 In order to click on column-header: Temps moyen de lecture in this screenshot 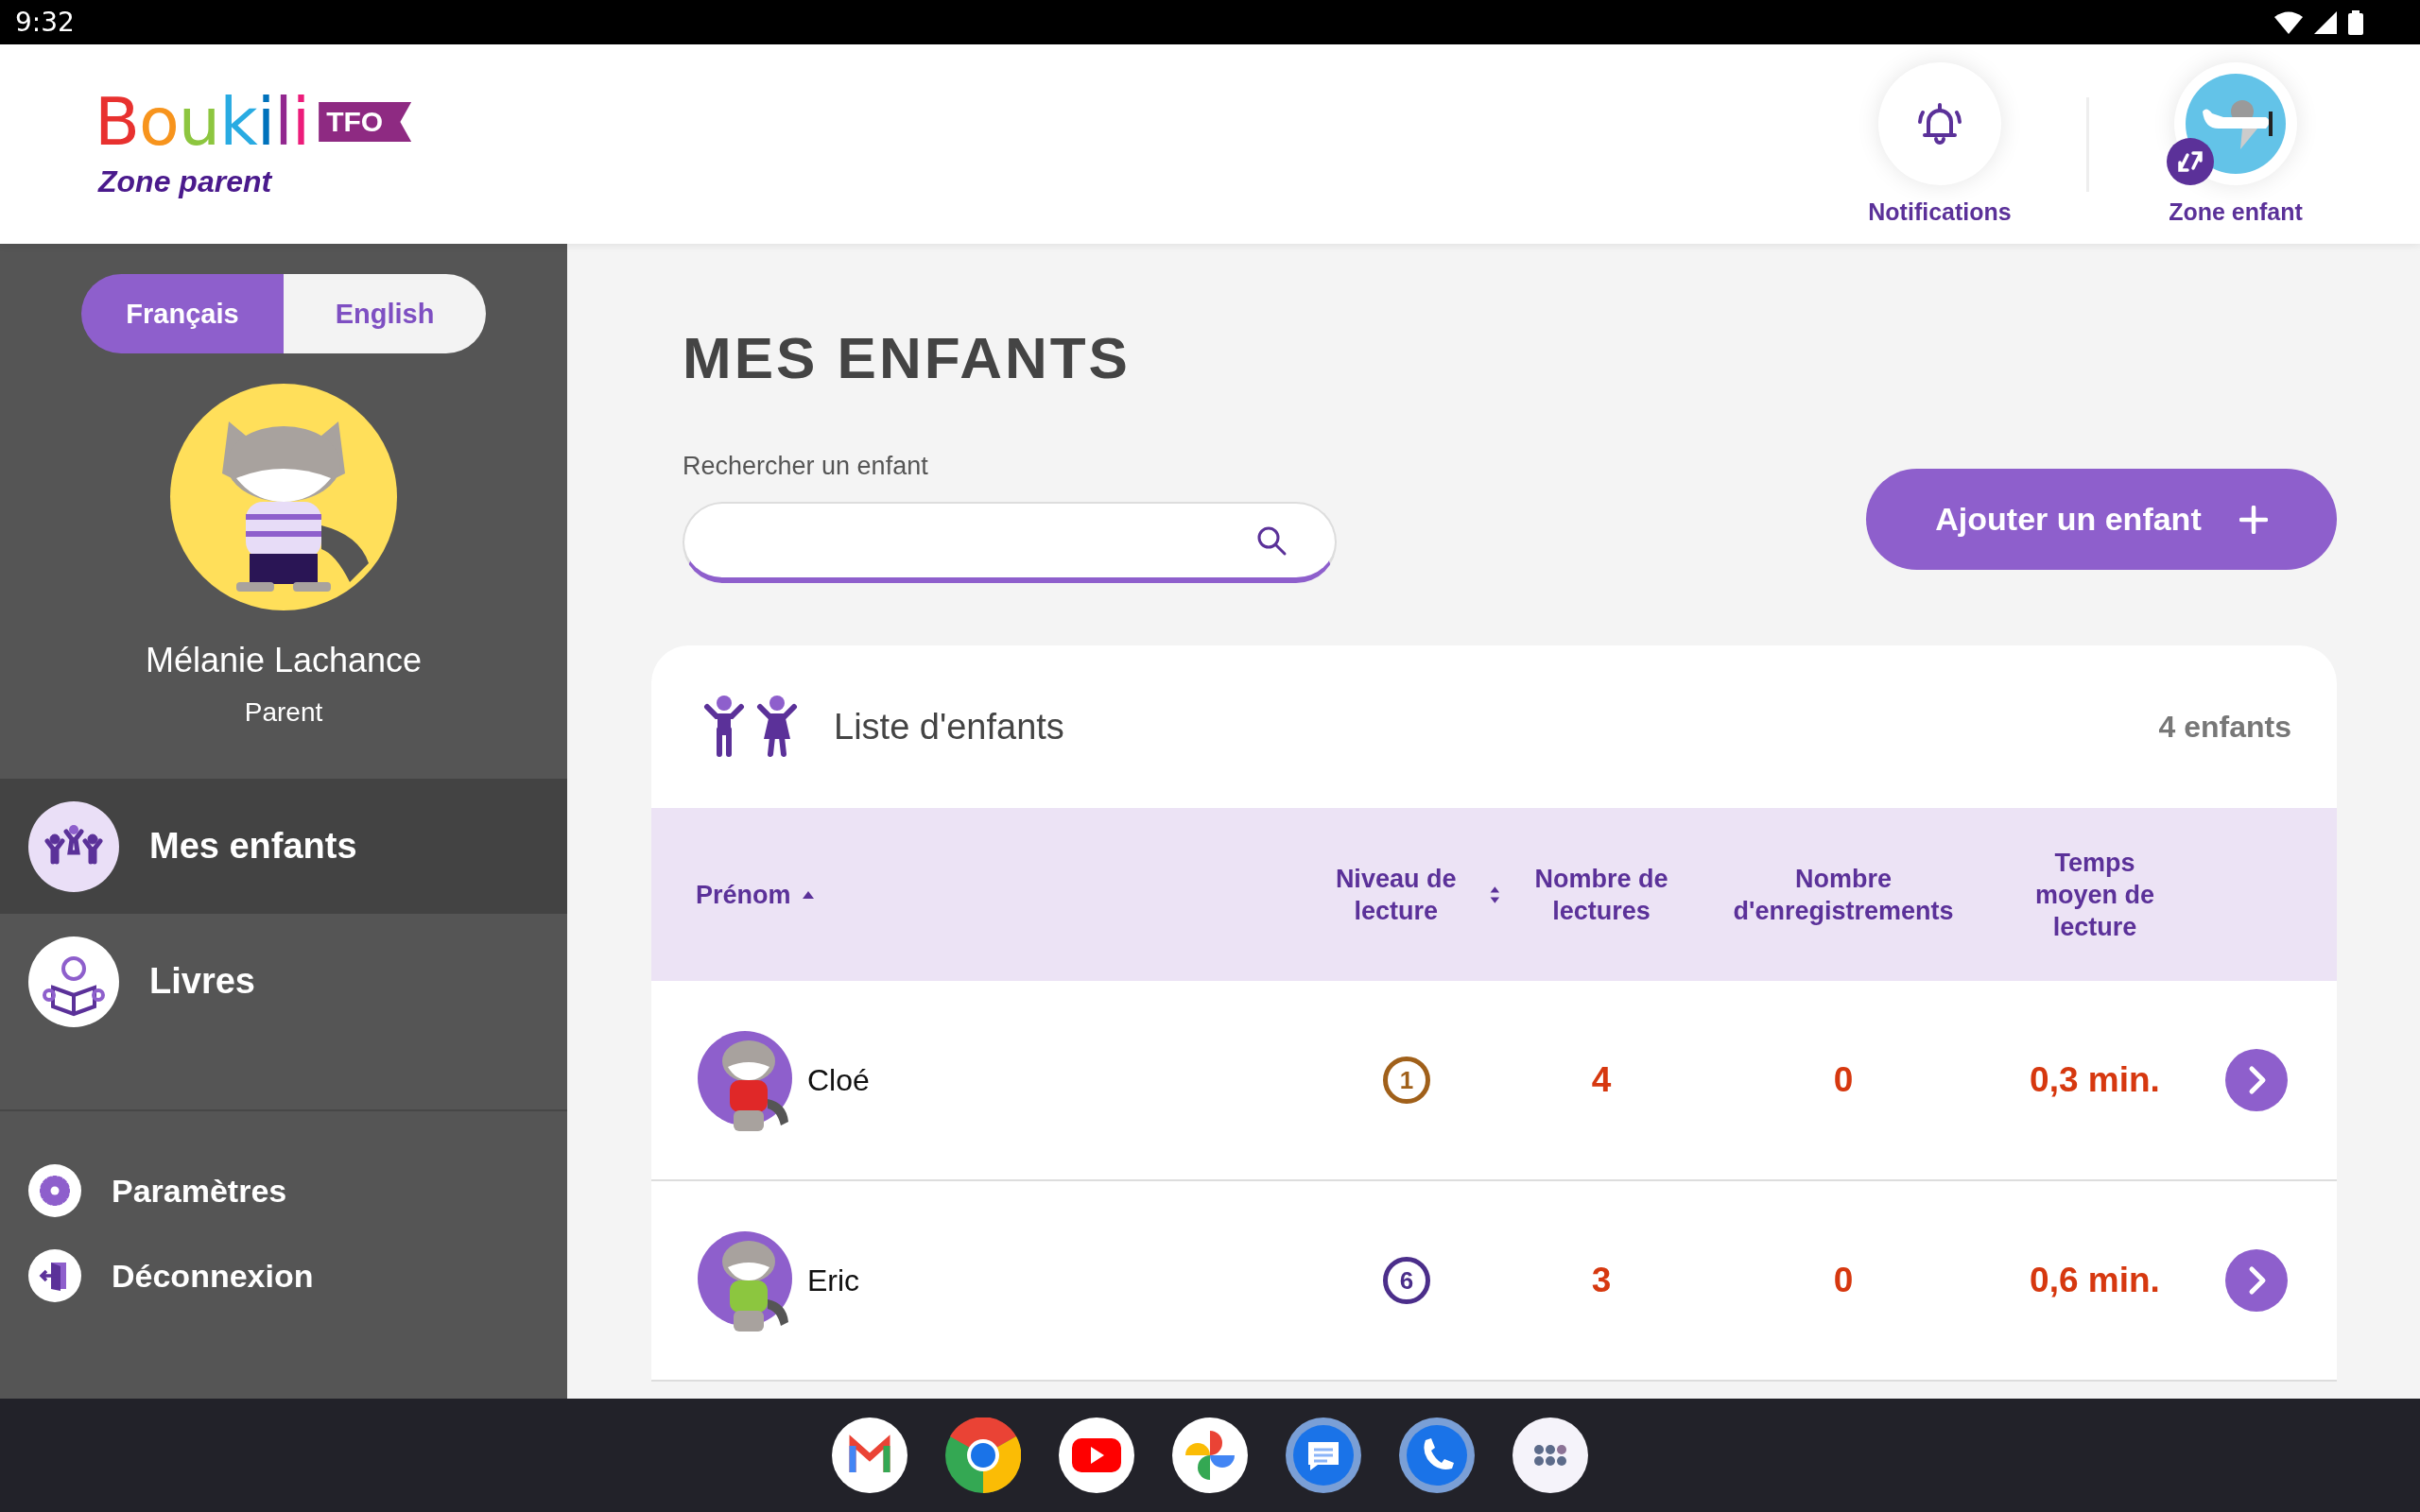, I will do `click(2095, 894)`.